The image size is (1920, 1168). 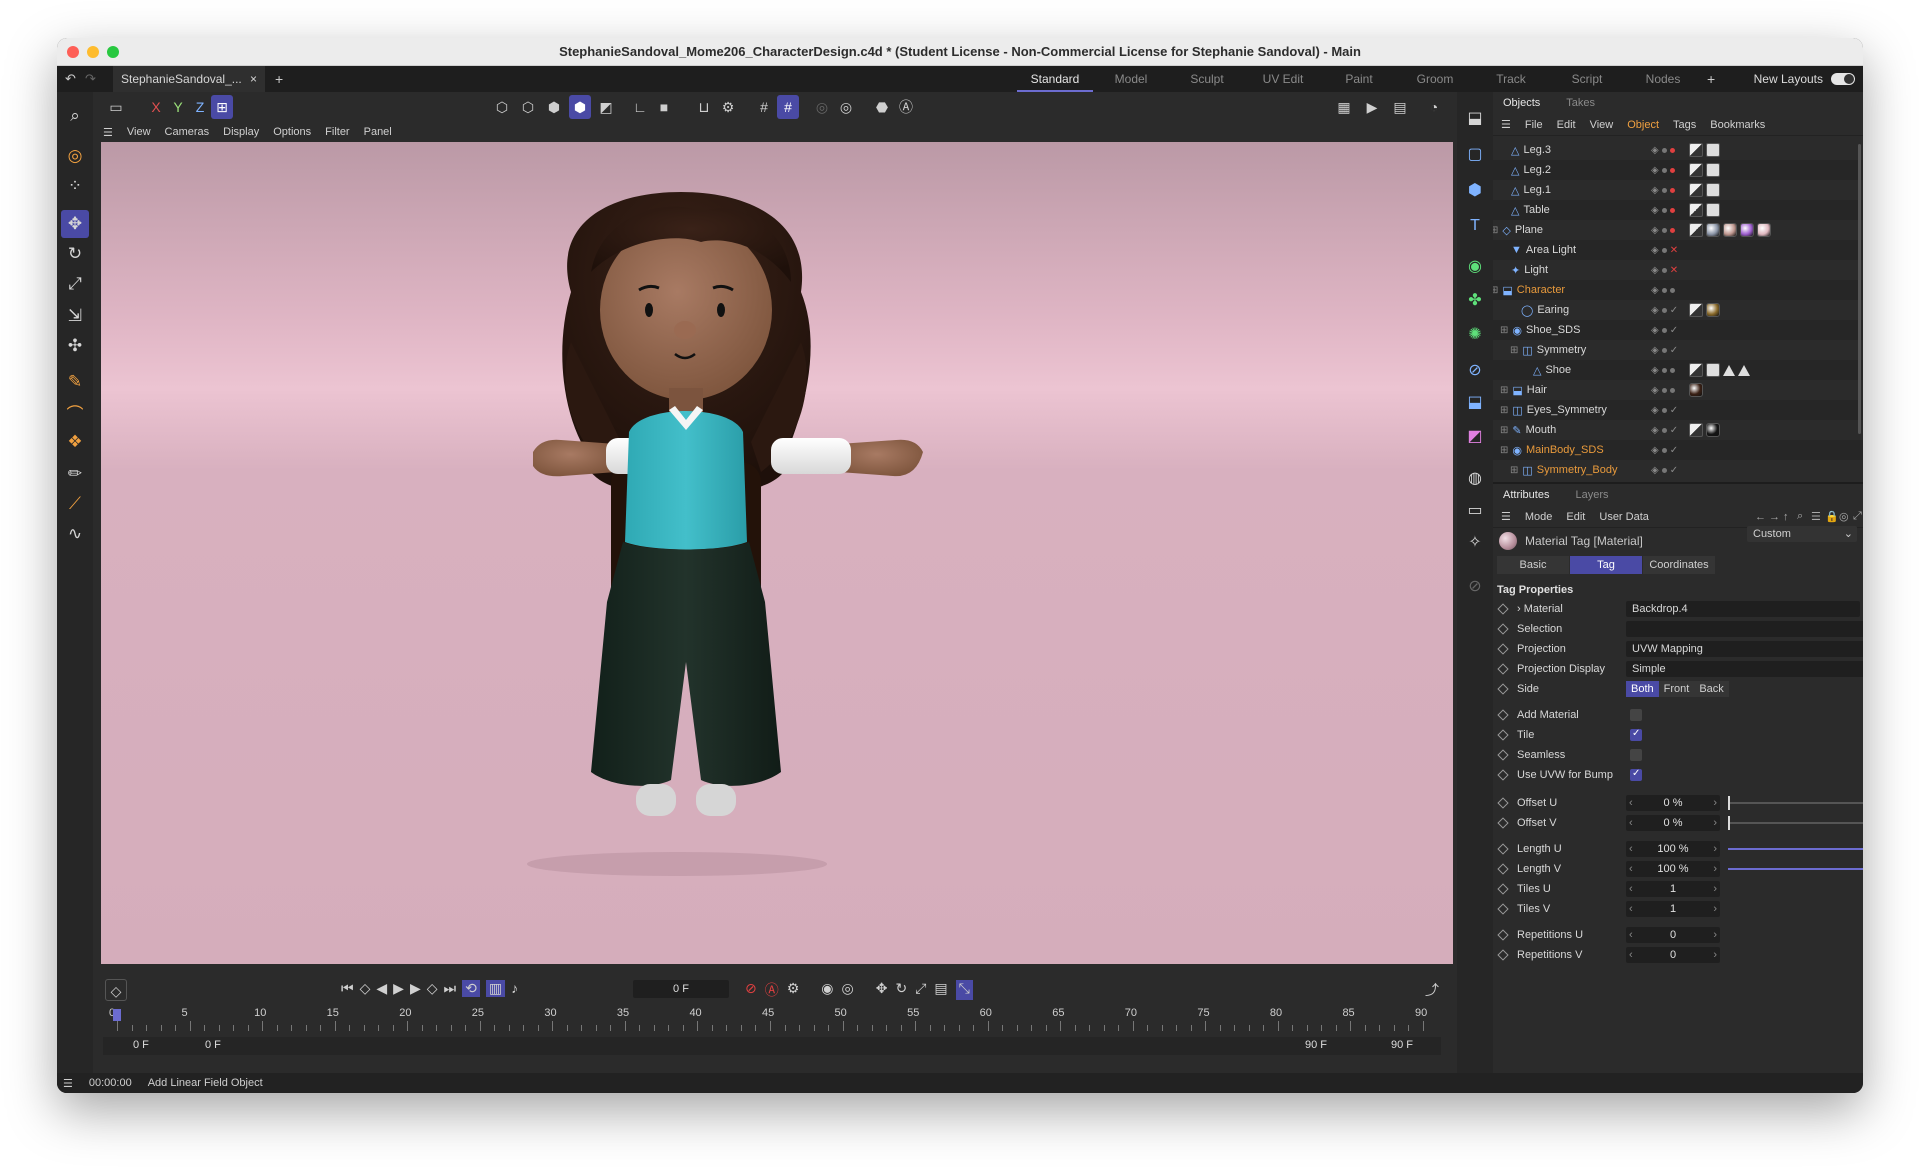 What do you see at coordinates (920, 990) in the screenshot?
I see `scale-key-icon: ⤢` at bounding box center [920, 990].